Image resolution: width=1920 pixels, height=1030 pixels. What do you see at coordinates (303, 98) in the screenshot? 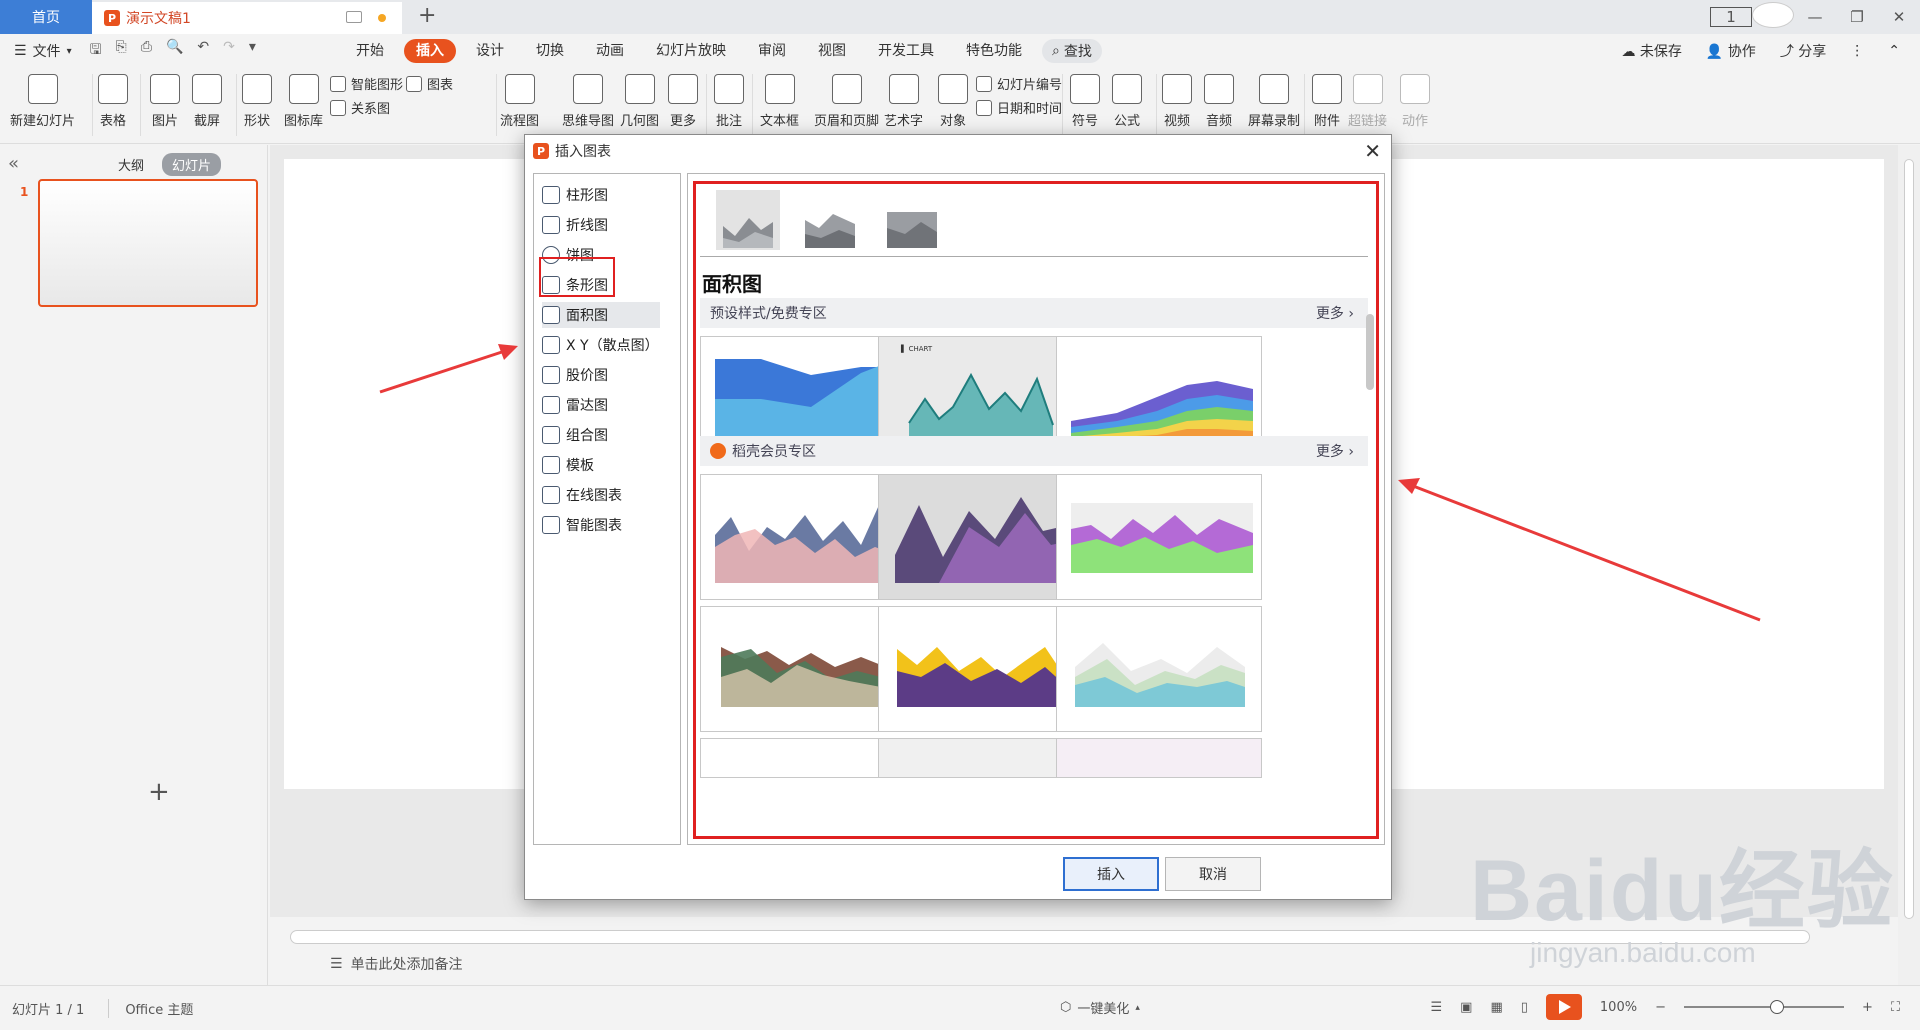
I see `icon-library-button: 图标库` at bounding box center [303, 98].